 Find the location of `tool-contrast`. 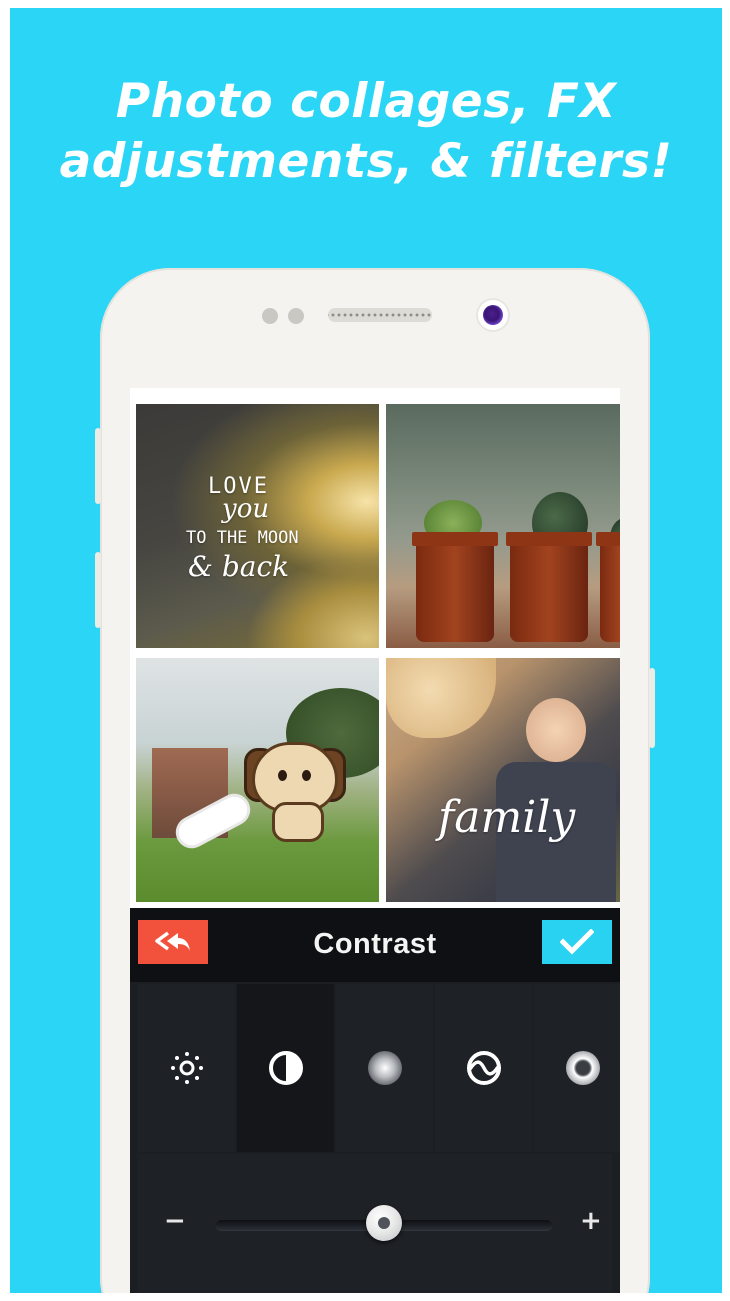

tool-contrast is located at coordinates (285, 1068).